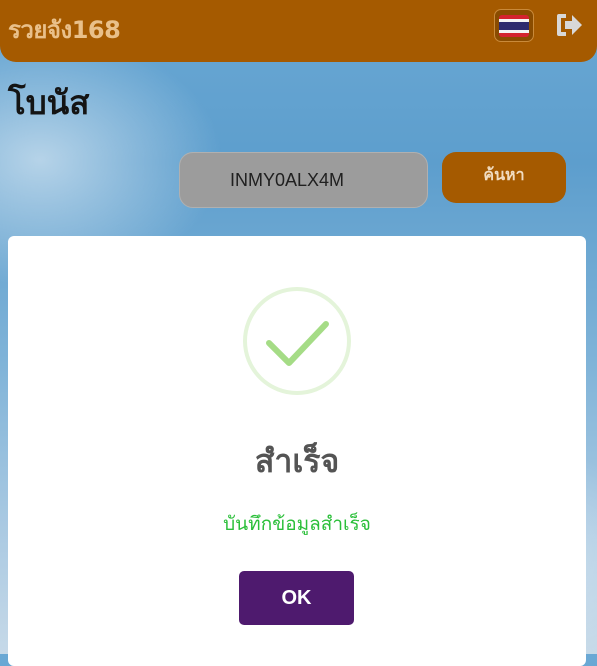 The image size is (597, 666). I want to click on language-switch-button, so click(514, 25).